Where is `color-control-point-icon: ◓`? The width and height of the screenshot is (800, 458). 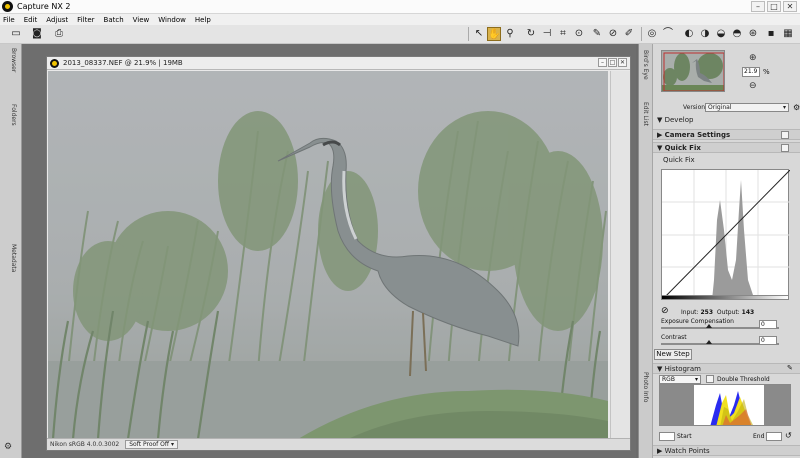 color-control-point-icon: ◓ is located at coordinates (737, 34).